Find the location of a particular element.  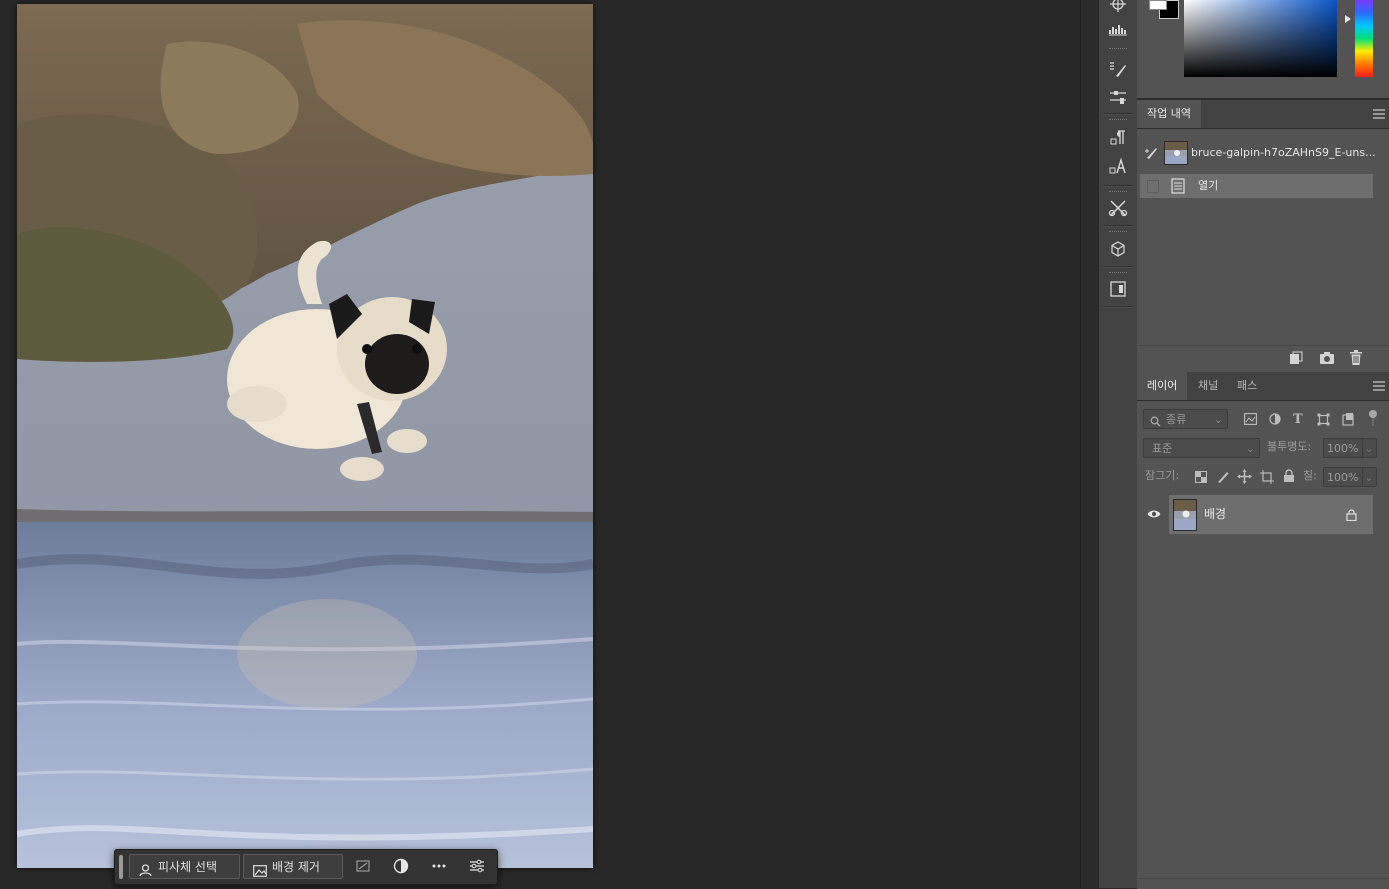

lock-all-icon is located at coordinates (1289, 477).